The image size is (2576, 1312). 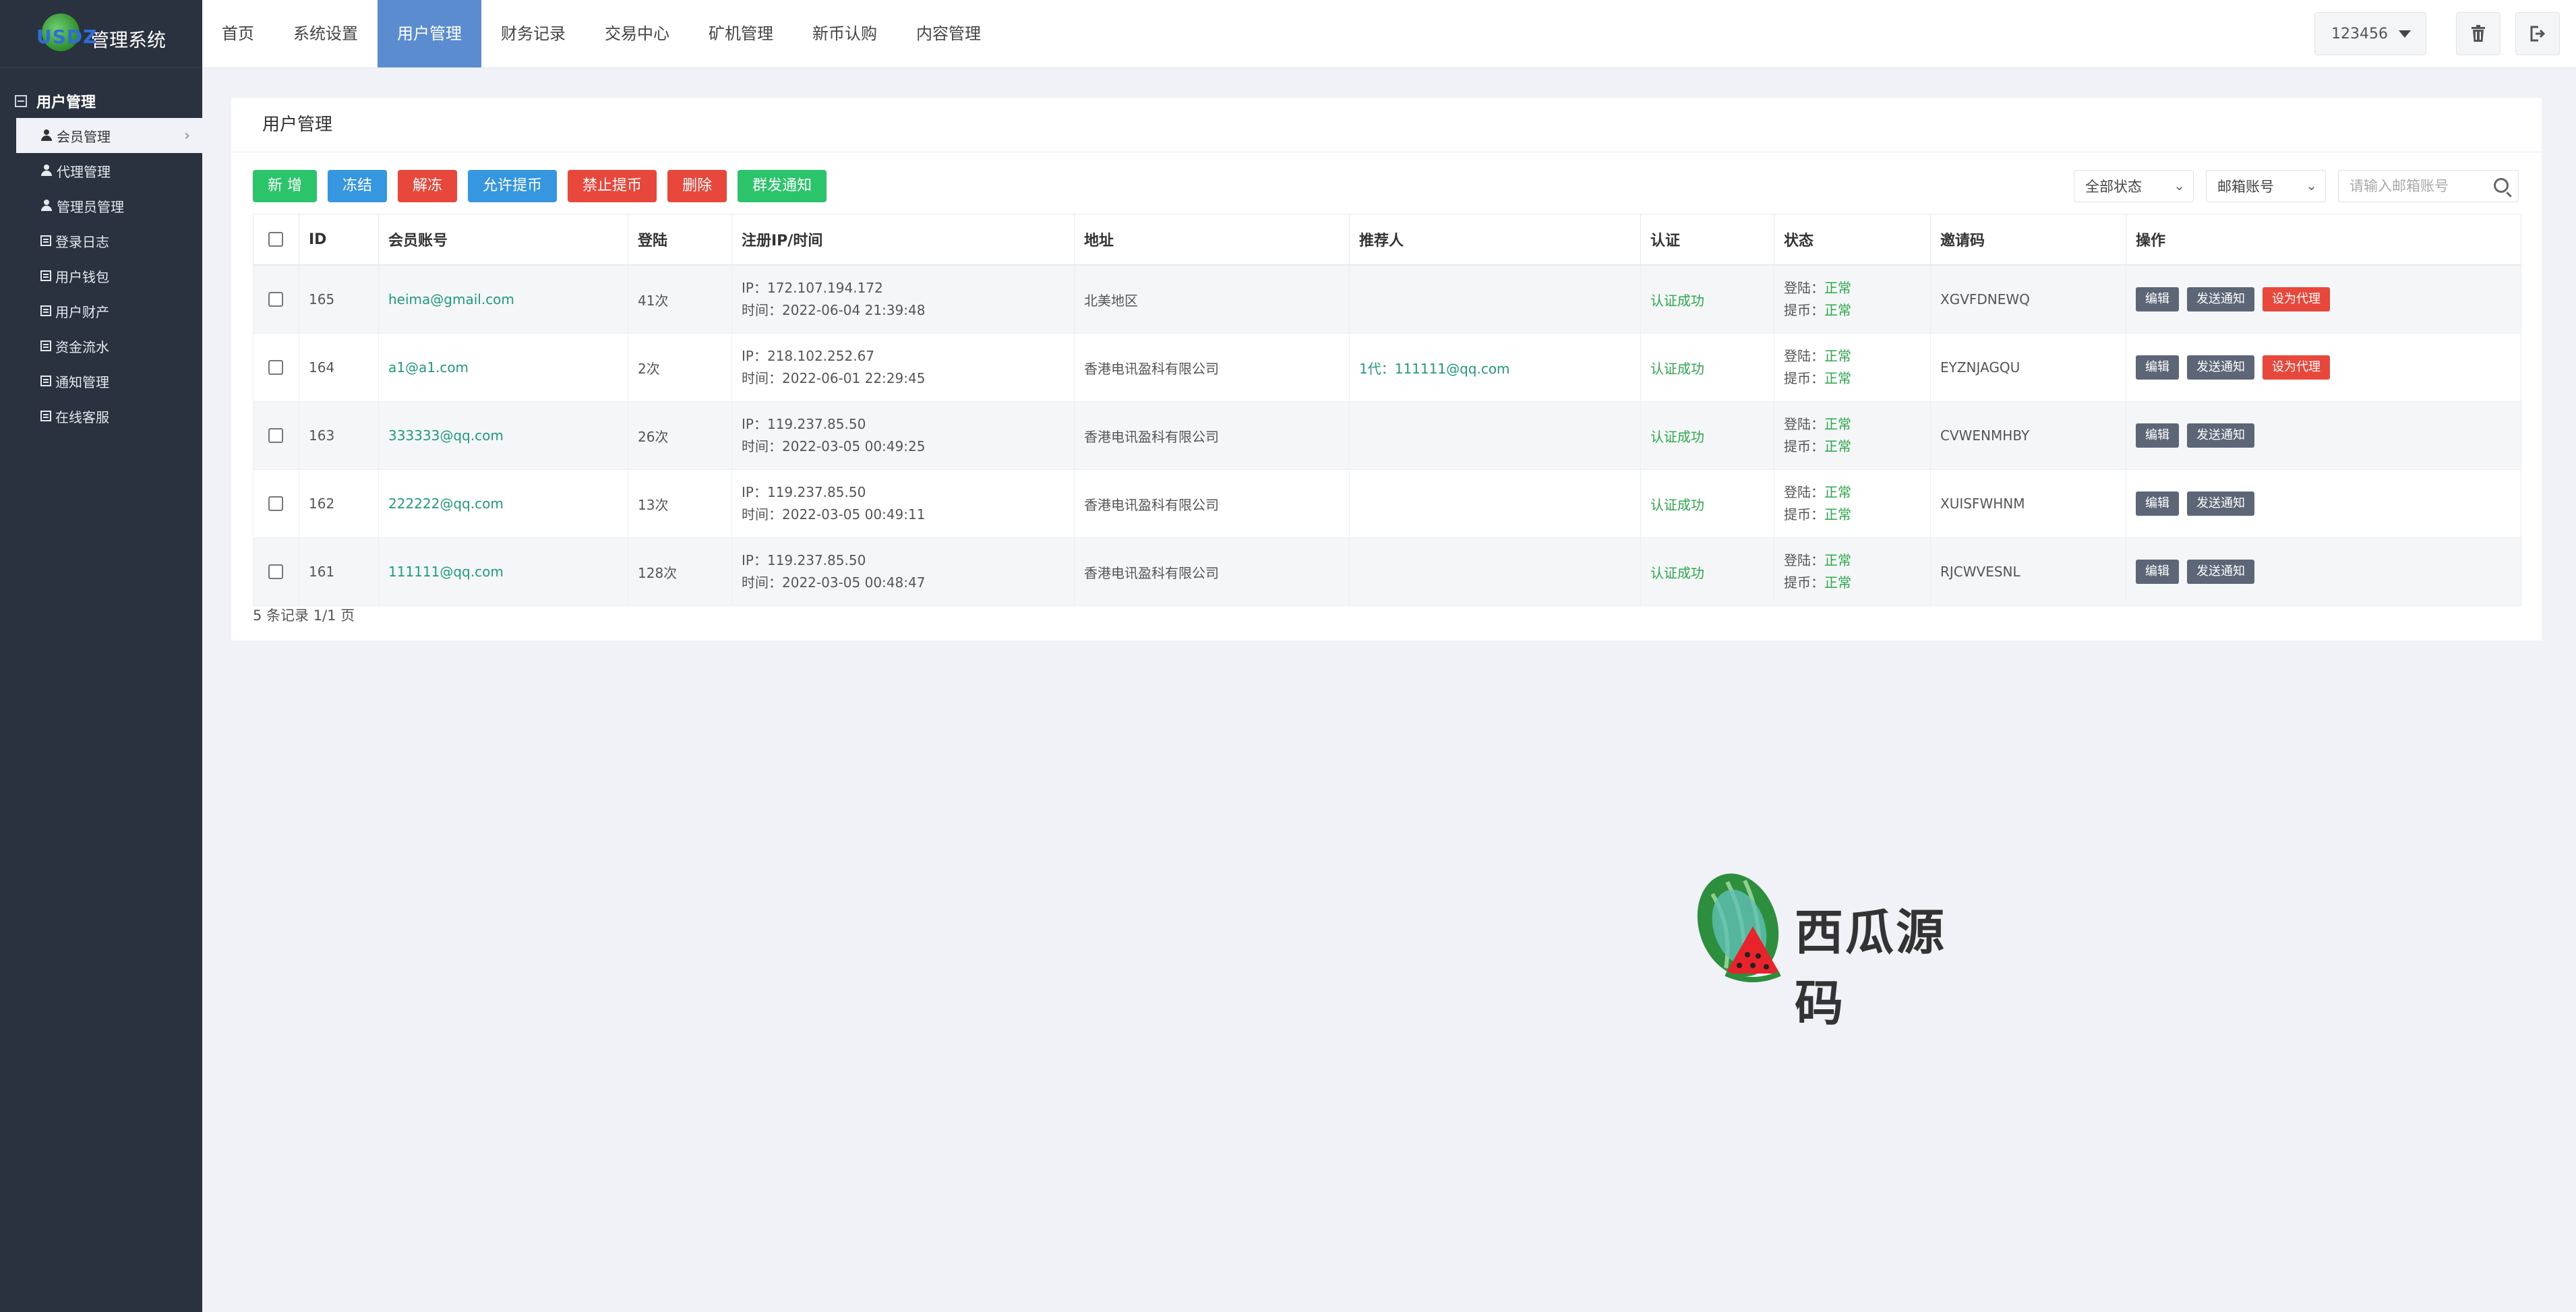 I want to click on nav-item-2: 用户管理, so click(x=429, y=33).